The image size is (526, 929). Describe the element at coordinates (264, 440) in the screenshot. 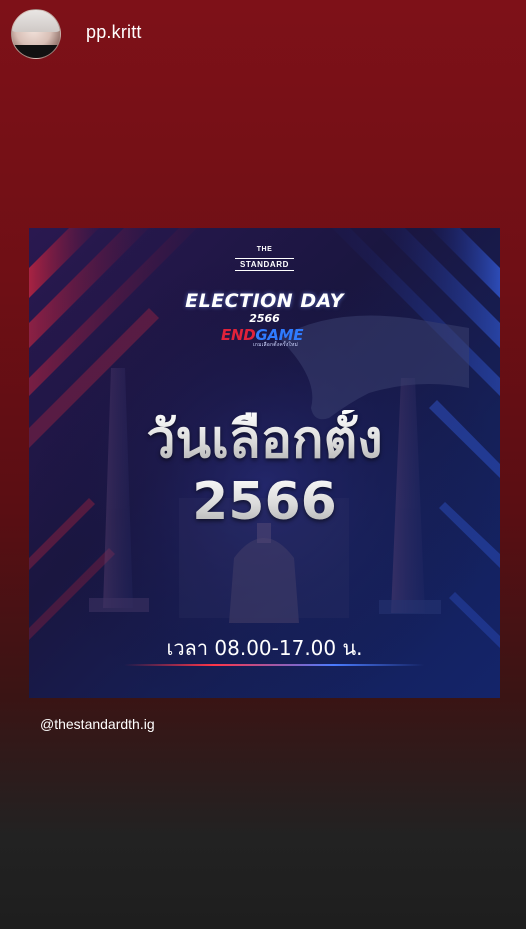

I see `headline: วันเลือกตั้ง` at that location.